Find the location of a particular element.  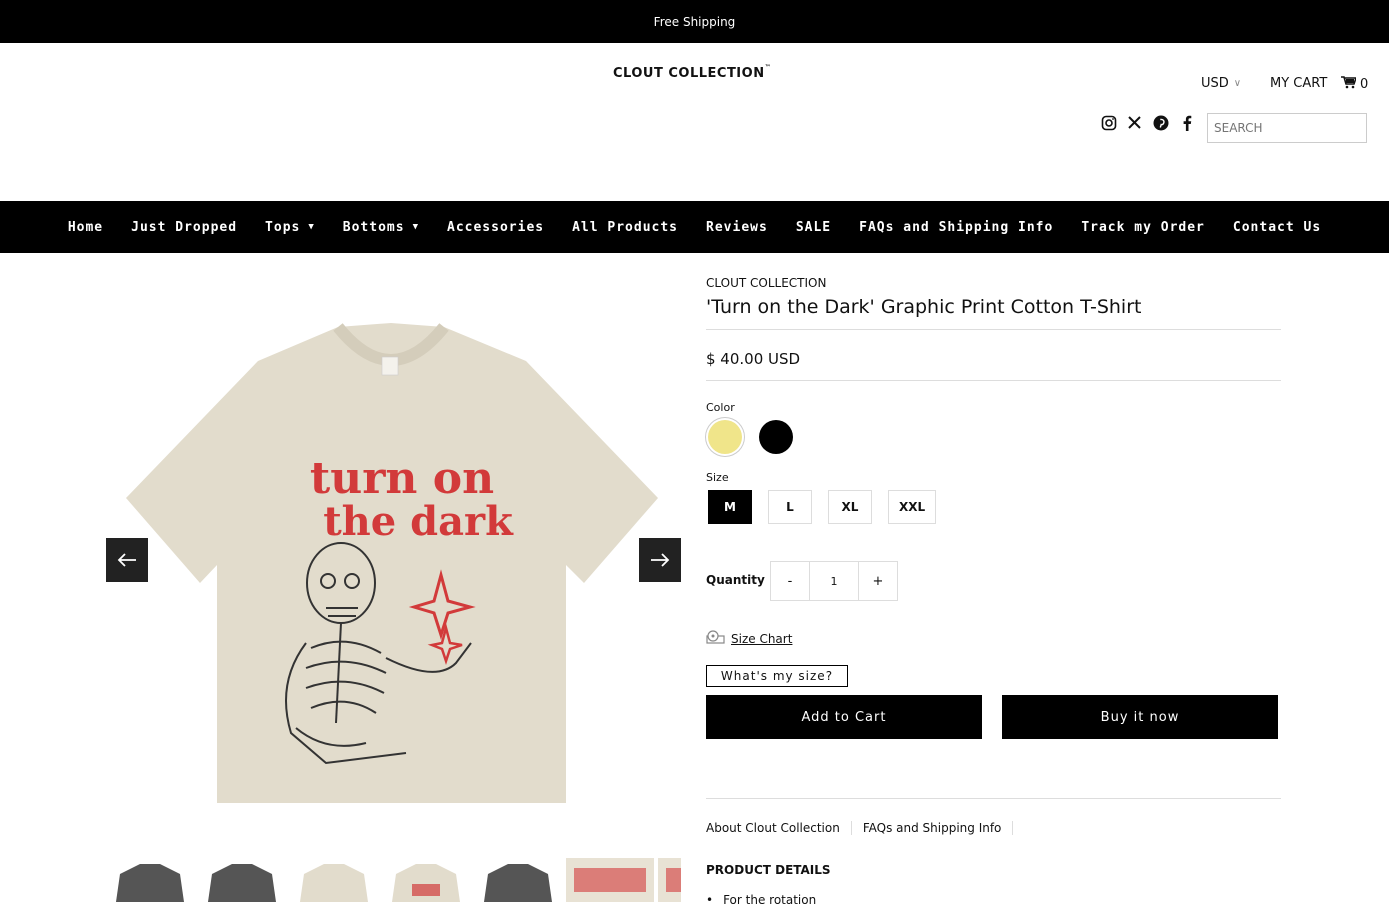

nav-item-just-dropped: Just Dropped is located at coordinates (184, 227).